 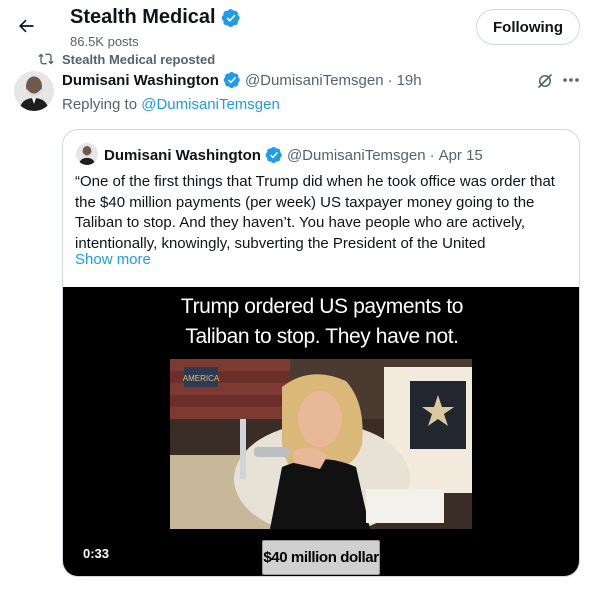 I want to click on video-caption-line2: Taliban to stop. They have not., so click(x=322, y=336).